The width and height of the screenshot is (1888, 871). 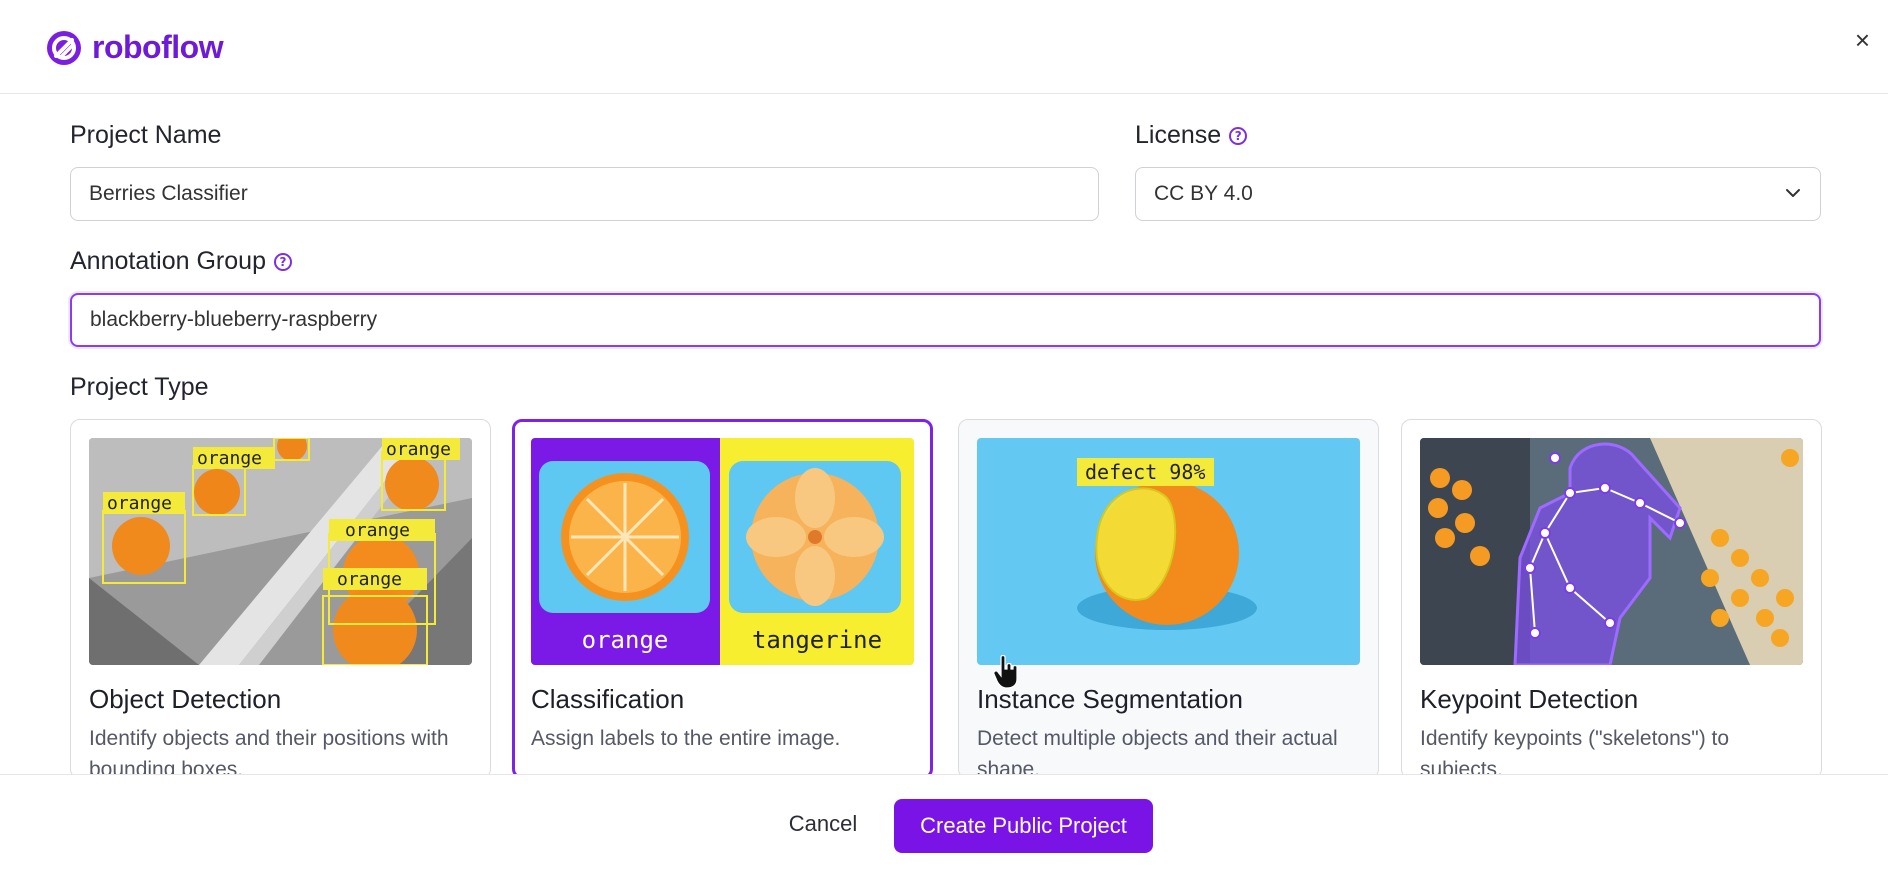 I want to click on license-help-icon: ?, so click(x=1238, y=135).